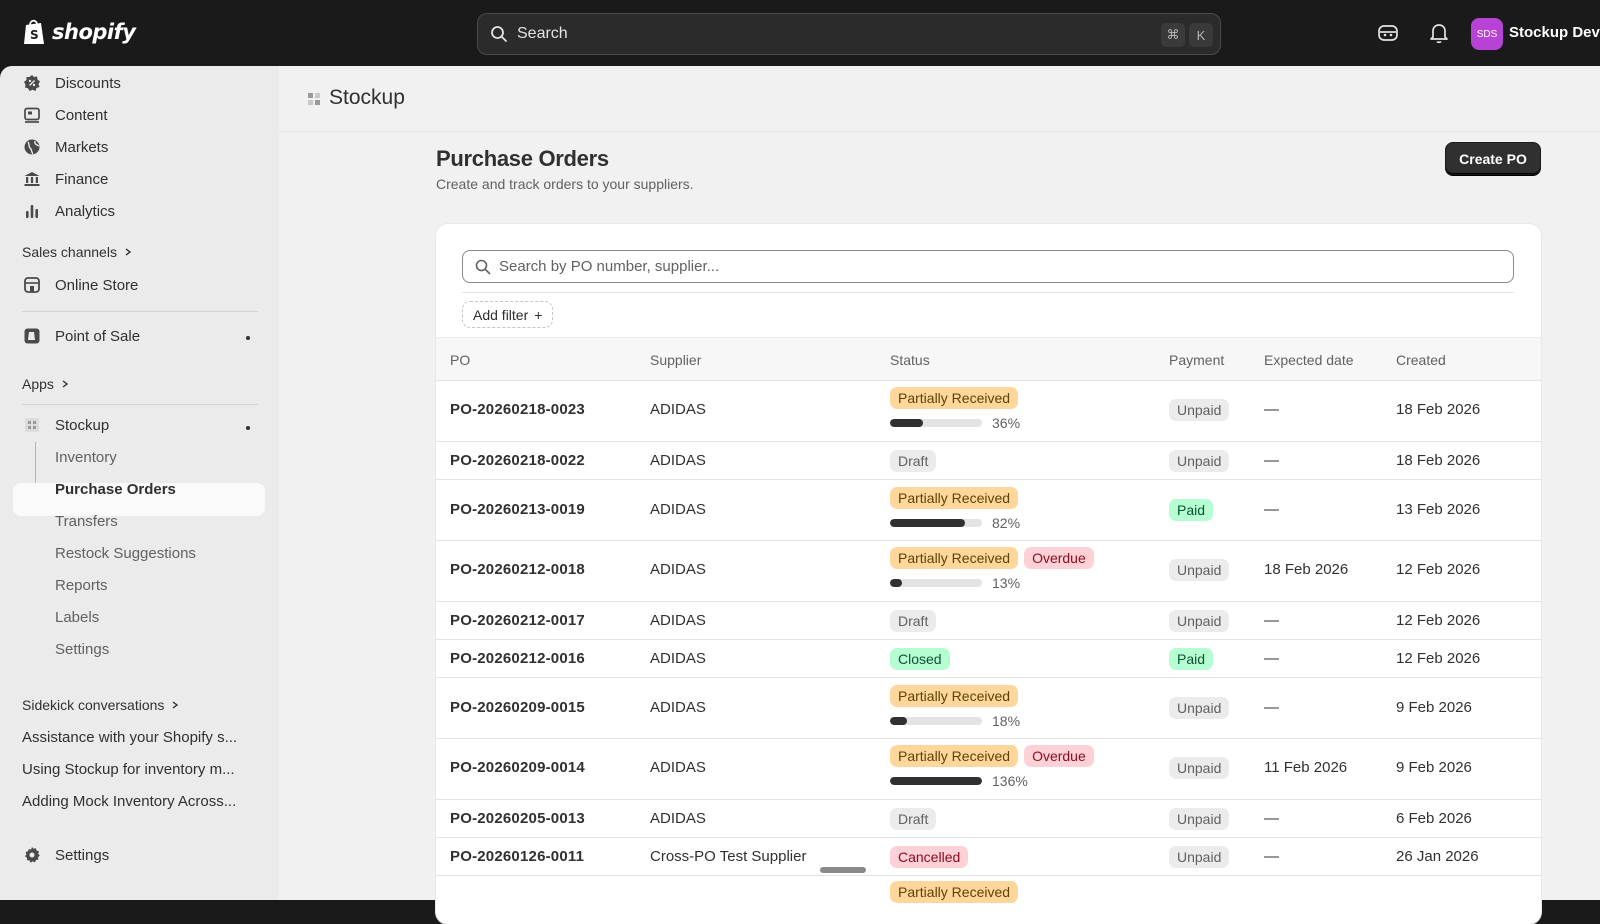  I want to click on store-name: Stockup Dev S, so click(1554, 32).